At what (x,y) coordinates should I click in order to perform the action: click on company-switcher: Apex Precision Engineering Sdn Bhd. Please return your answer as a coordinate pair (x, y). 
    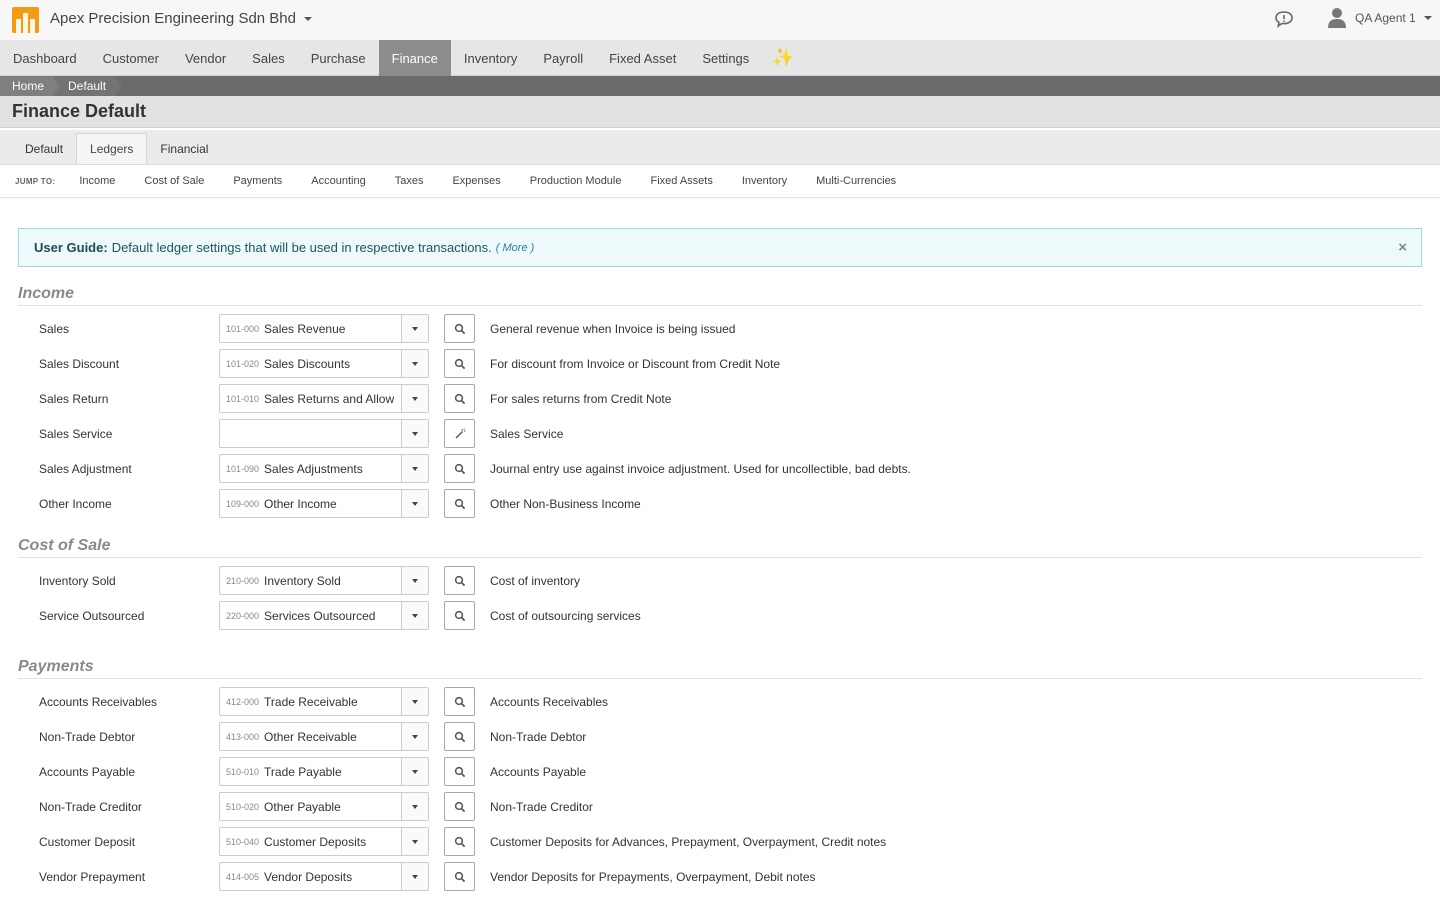
    Looking at the image, I should click on (181, 18).